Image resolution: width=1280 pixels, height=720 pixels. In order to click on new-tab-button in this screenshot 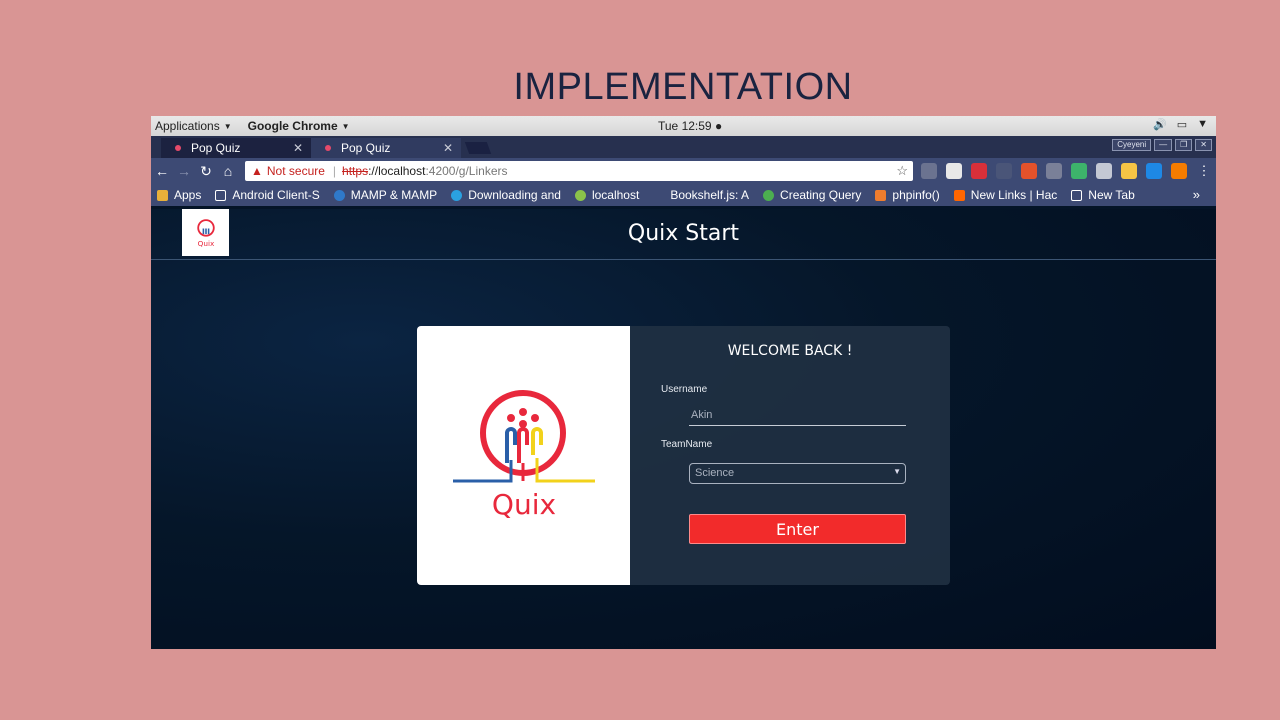, I will do `click(478, 148)`.